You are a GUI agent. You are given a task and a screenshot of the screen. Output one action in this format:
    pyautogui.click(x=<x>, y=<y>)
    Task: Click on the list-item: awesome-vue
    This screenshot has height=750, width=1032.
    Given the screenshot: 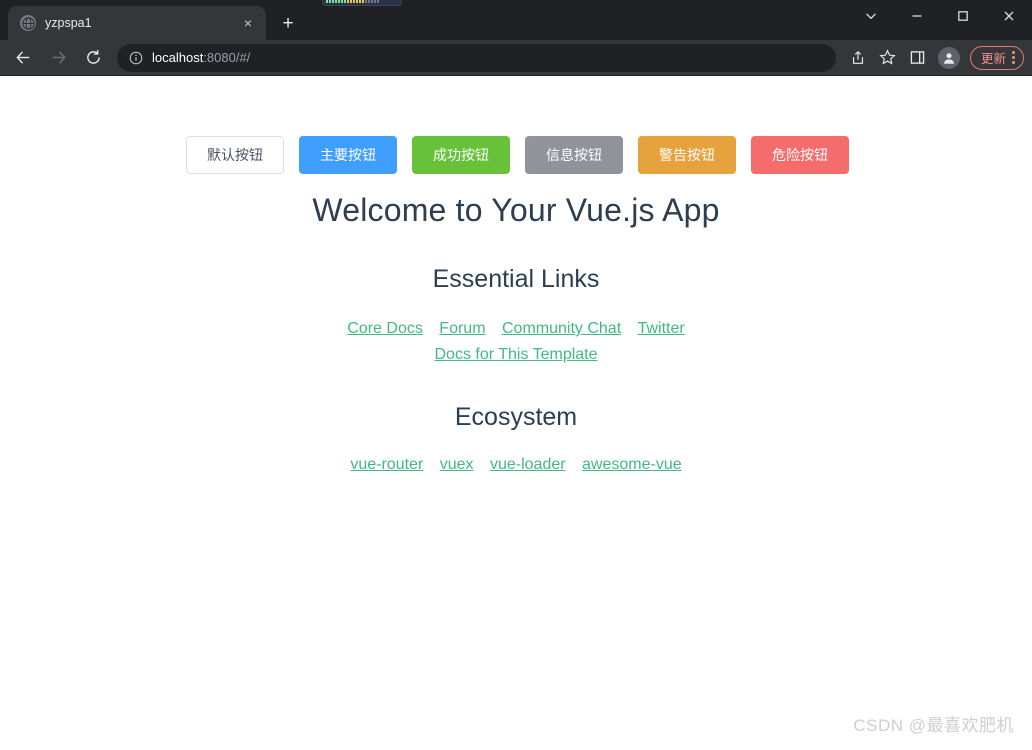 What is the action you would take?
    pyautogui.click(x=632, y=464)
    